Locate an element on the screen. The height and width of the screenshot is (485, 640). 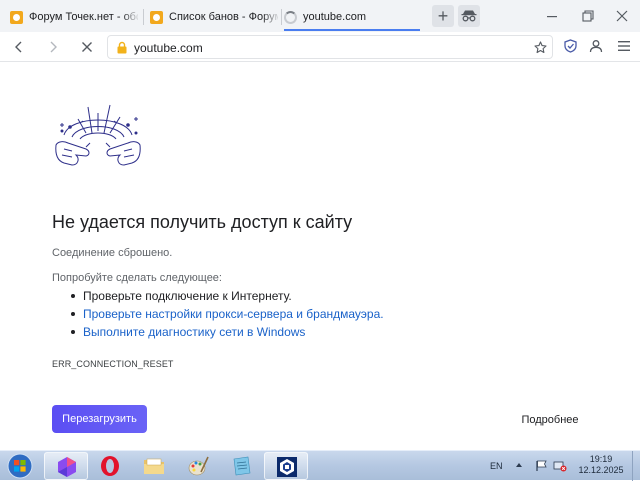
details-button: Подробнее is located at coordinates (550, 420).